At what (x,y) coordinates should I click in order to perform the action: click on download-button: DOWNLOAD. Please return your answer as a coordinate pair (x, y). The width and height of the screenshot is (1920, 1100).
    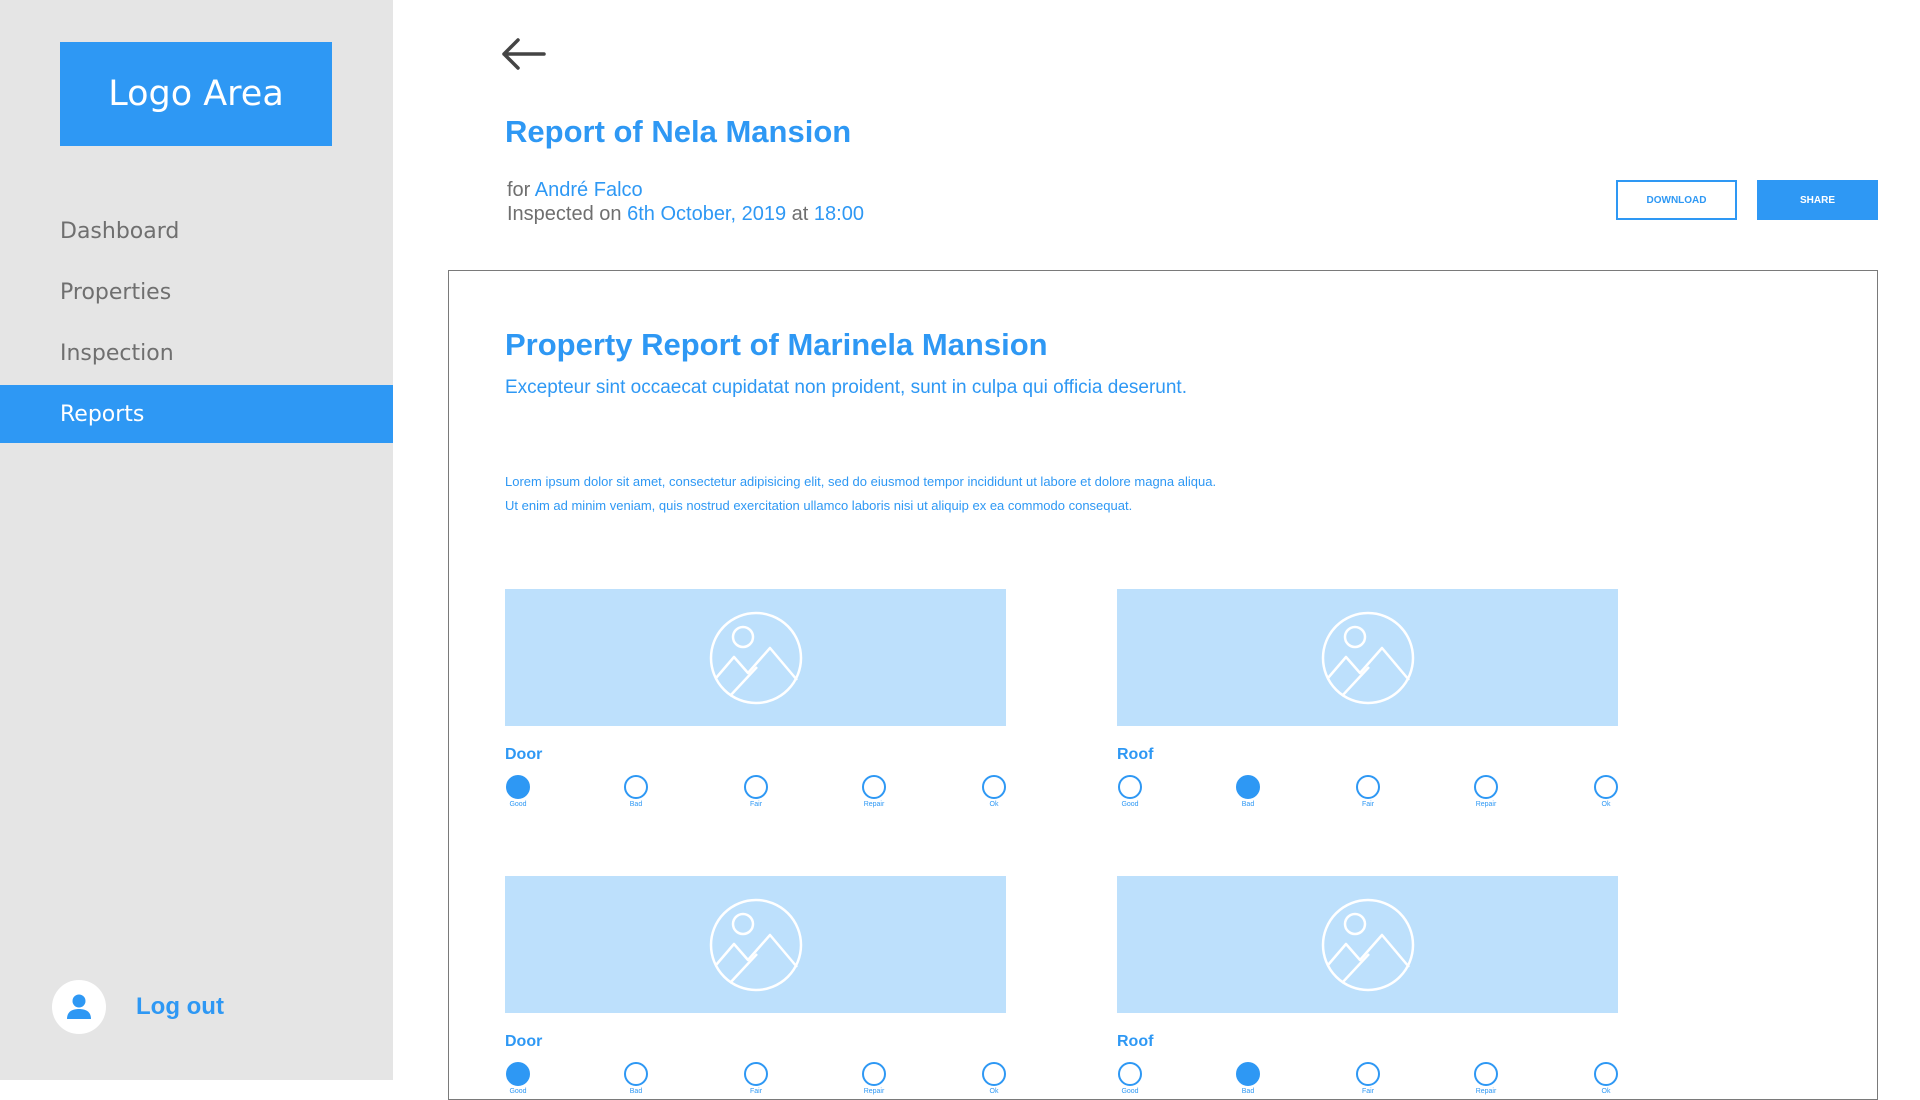
    Looking at the image, I should click on (1676, 200).